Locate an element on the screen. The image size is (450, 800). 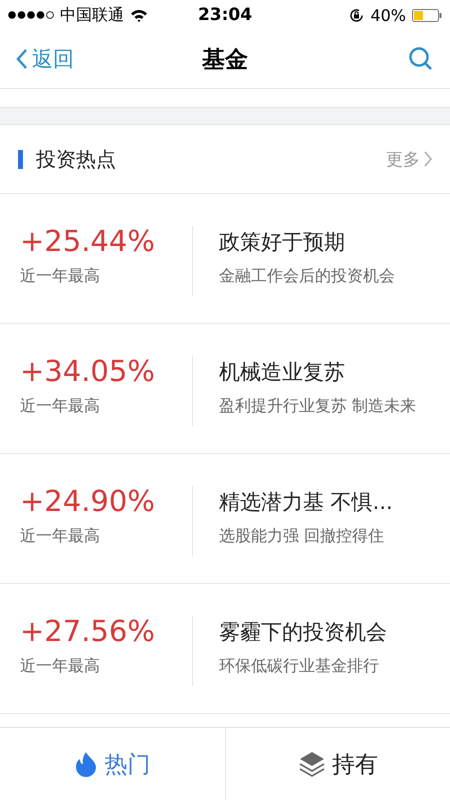
return-rate: +34.05% is located at coordinates (88, 371).